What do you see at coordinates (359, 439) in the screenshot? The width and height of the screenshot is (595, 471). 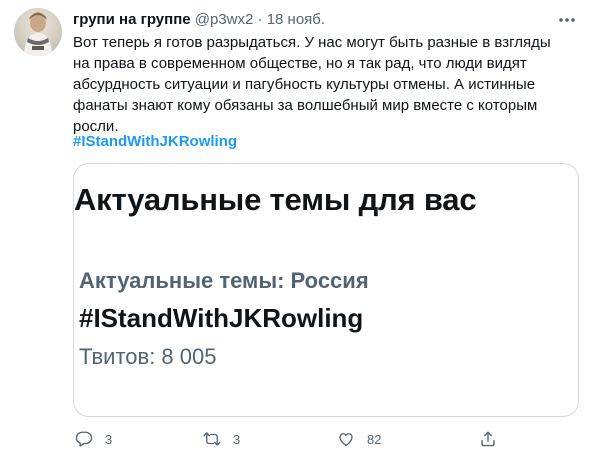 I see `like-button: 82` at bounding box center [359, 439].